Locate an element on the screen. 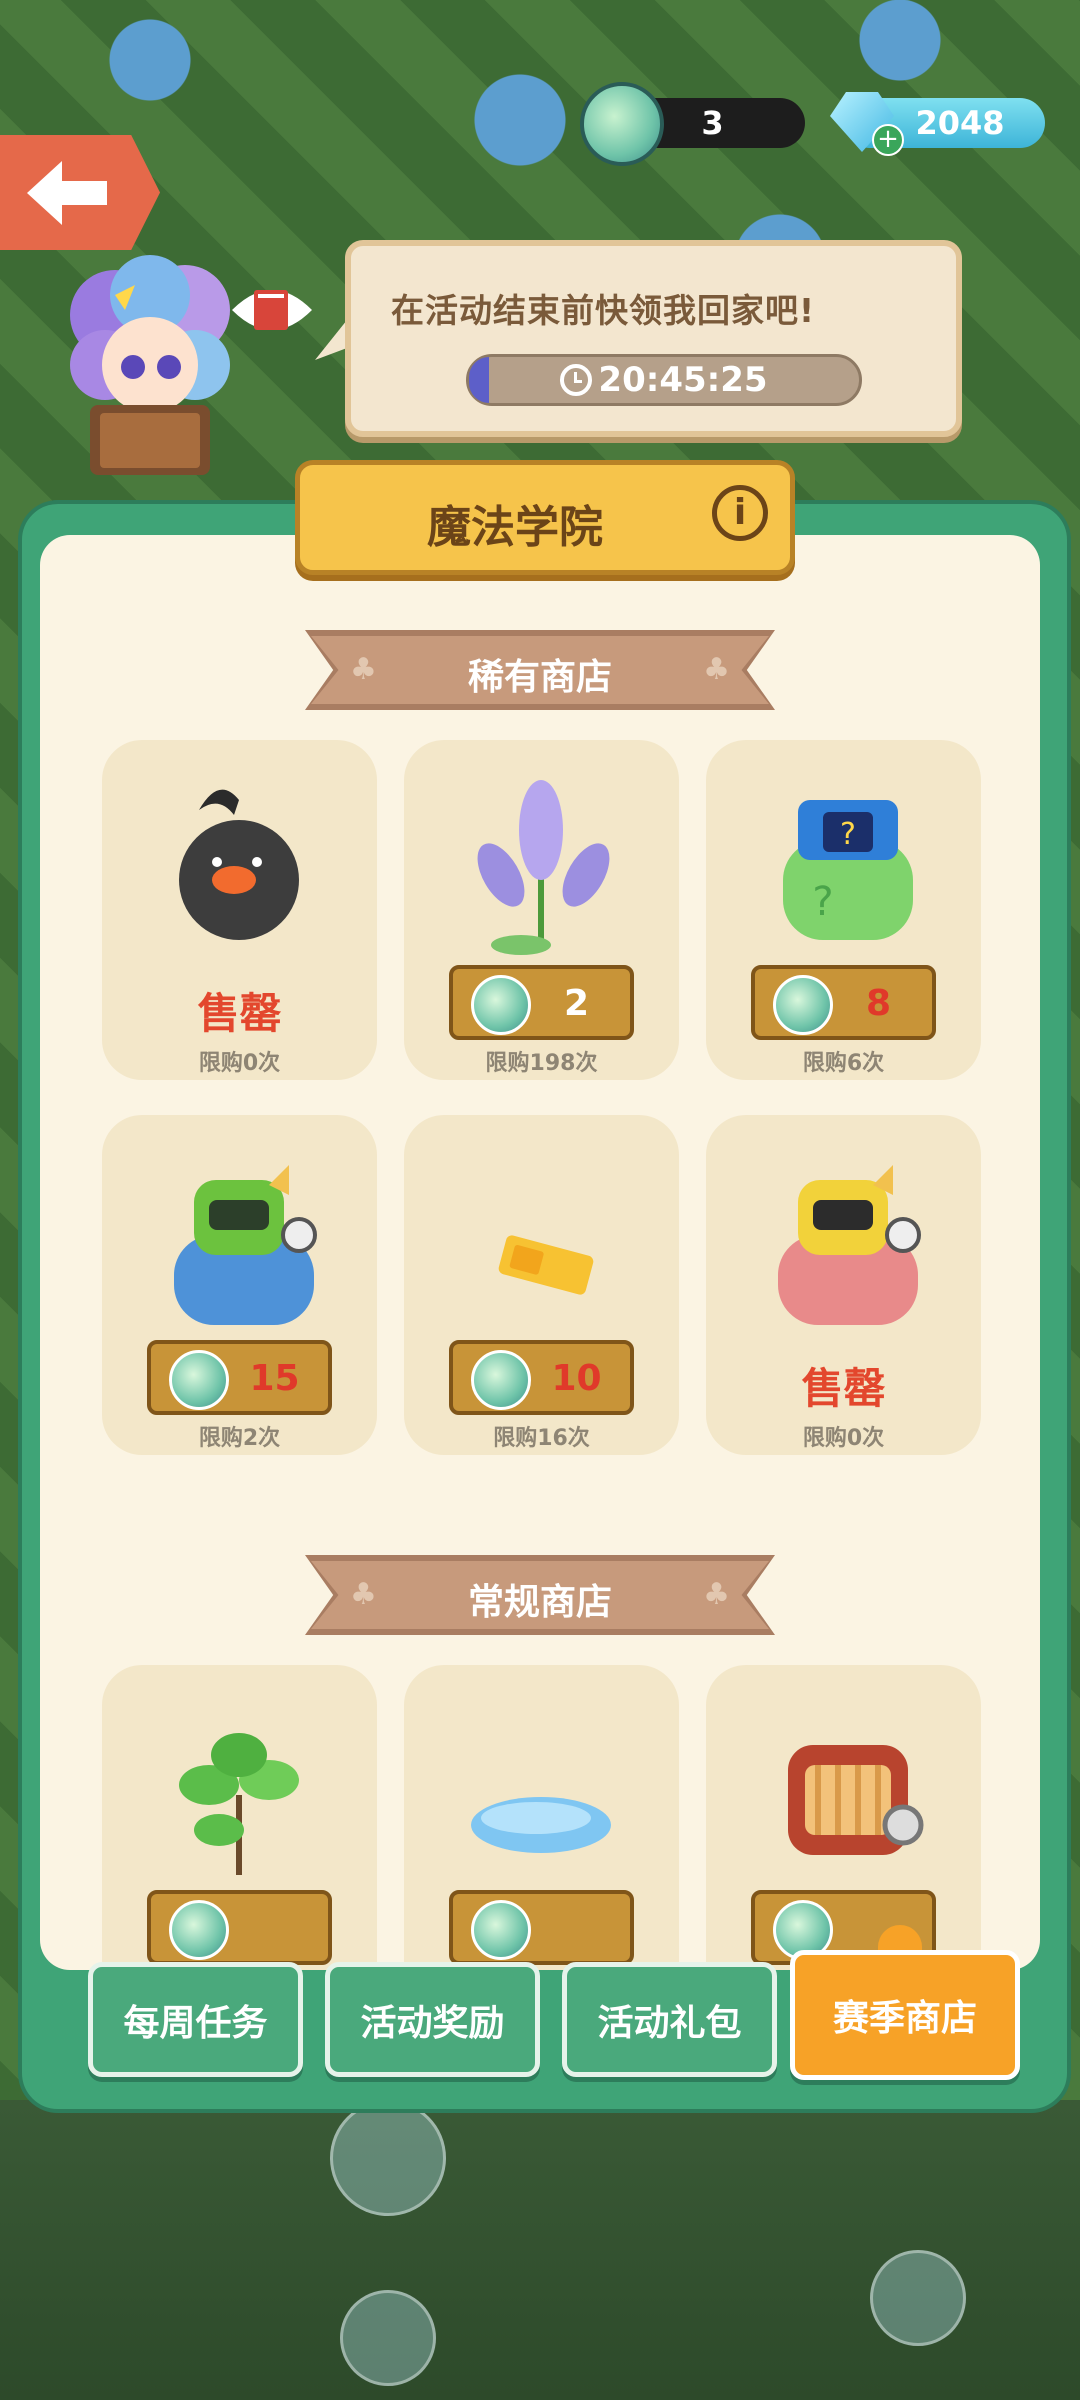  lilac-flower-item-icon is located at coordinates (543, 867).